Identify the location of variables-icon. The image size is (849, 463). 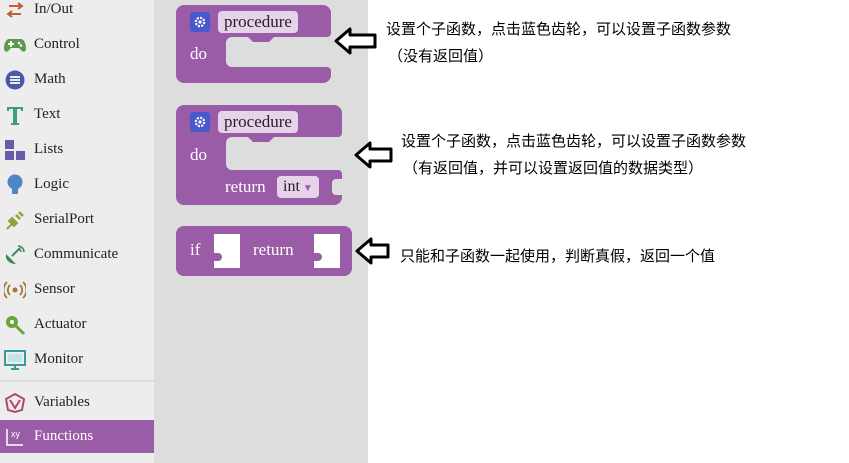
(15, 403).